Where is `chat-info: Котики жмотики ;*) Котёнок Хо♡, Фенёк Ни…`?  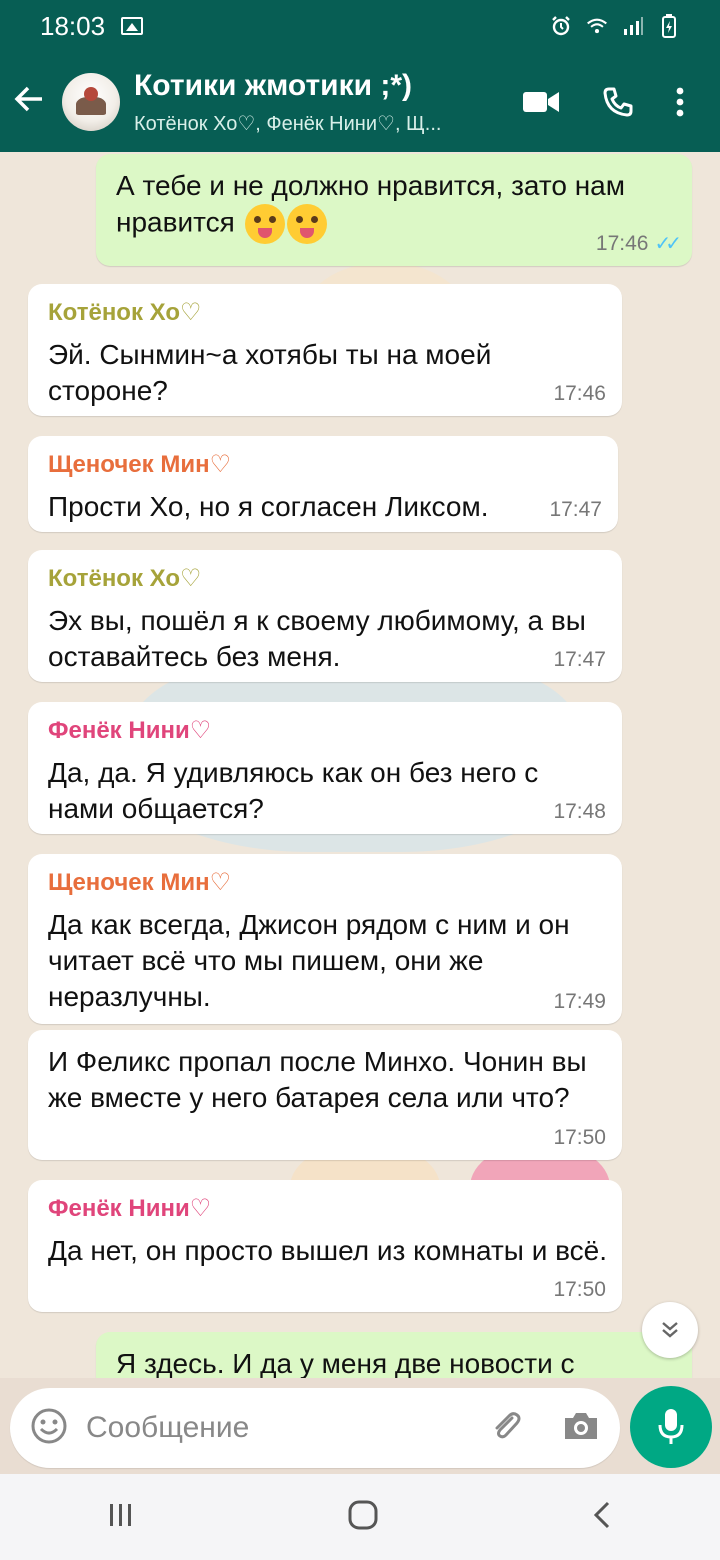 chat-info: Котики жмотики ;*) Котёнок Хо♡, Фенёк Ни… is located at coordinates (328, 102).